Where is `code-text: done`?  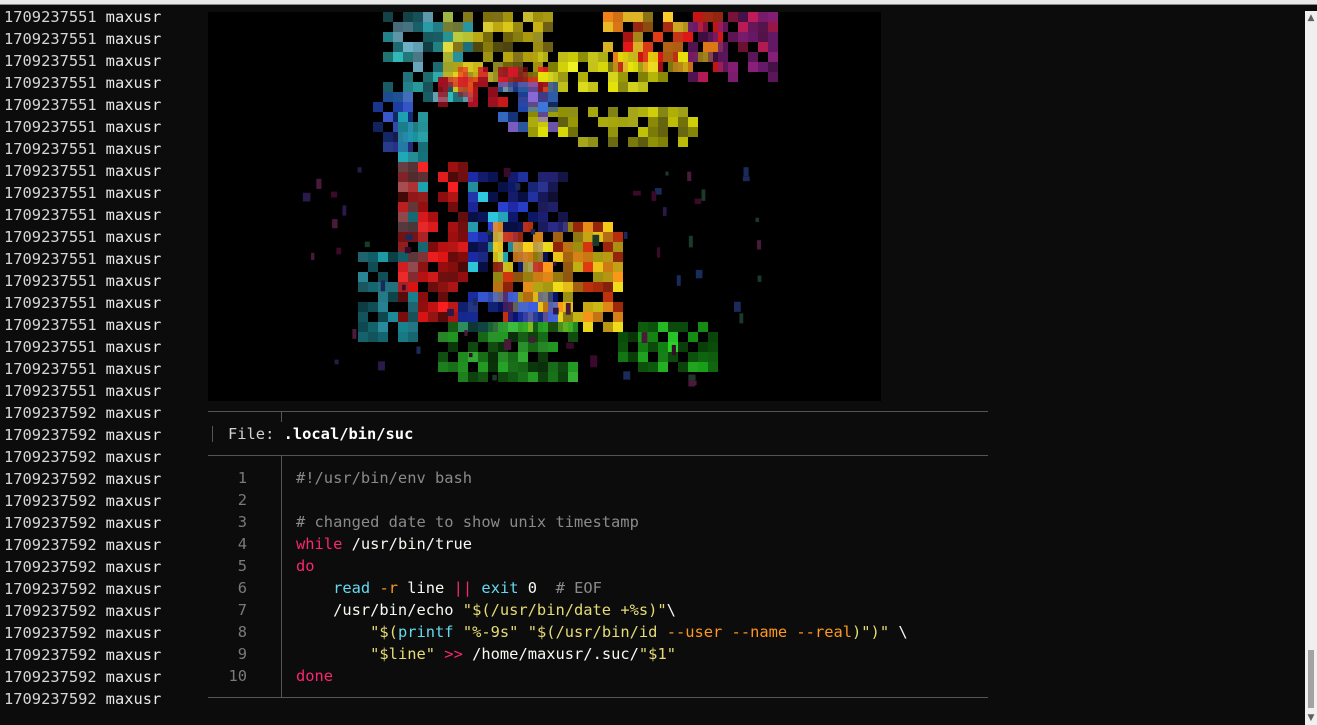 code-text: done is located at coordinates (314, 676).